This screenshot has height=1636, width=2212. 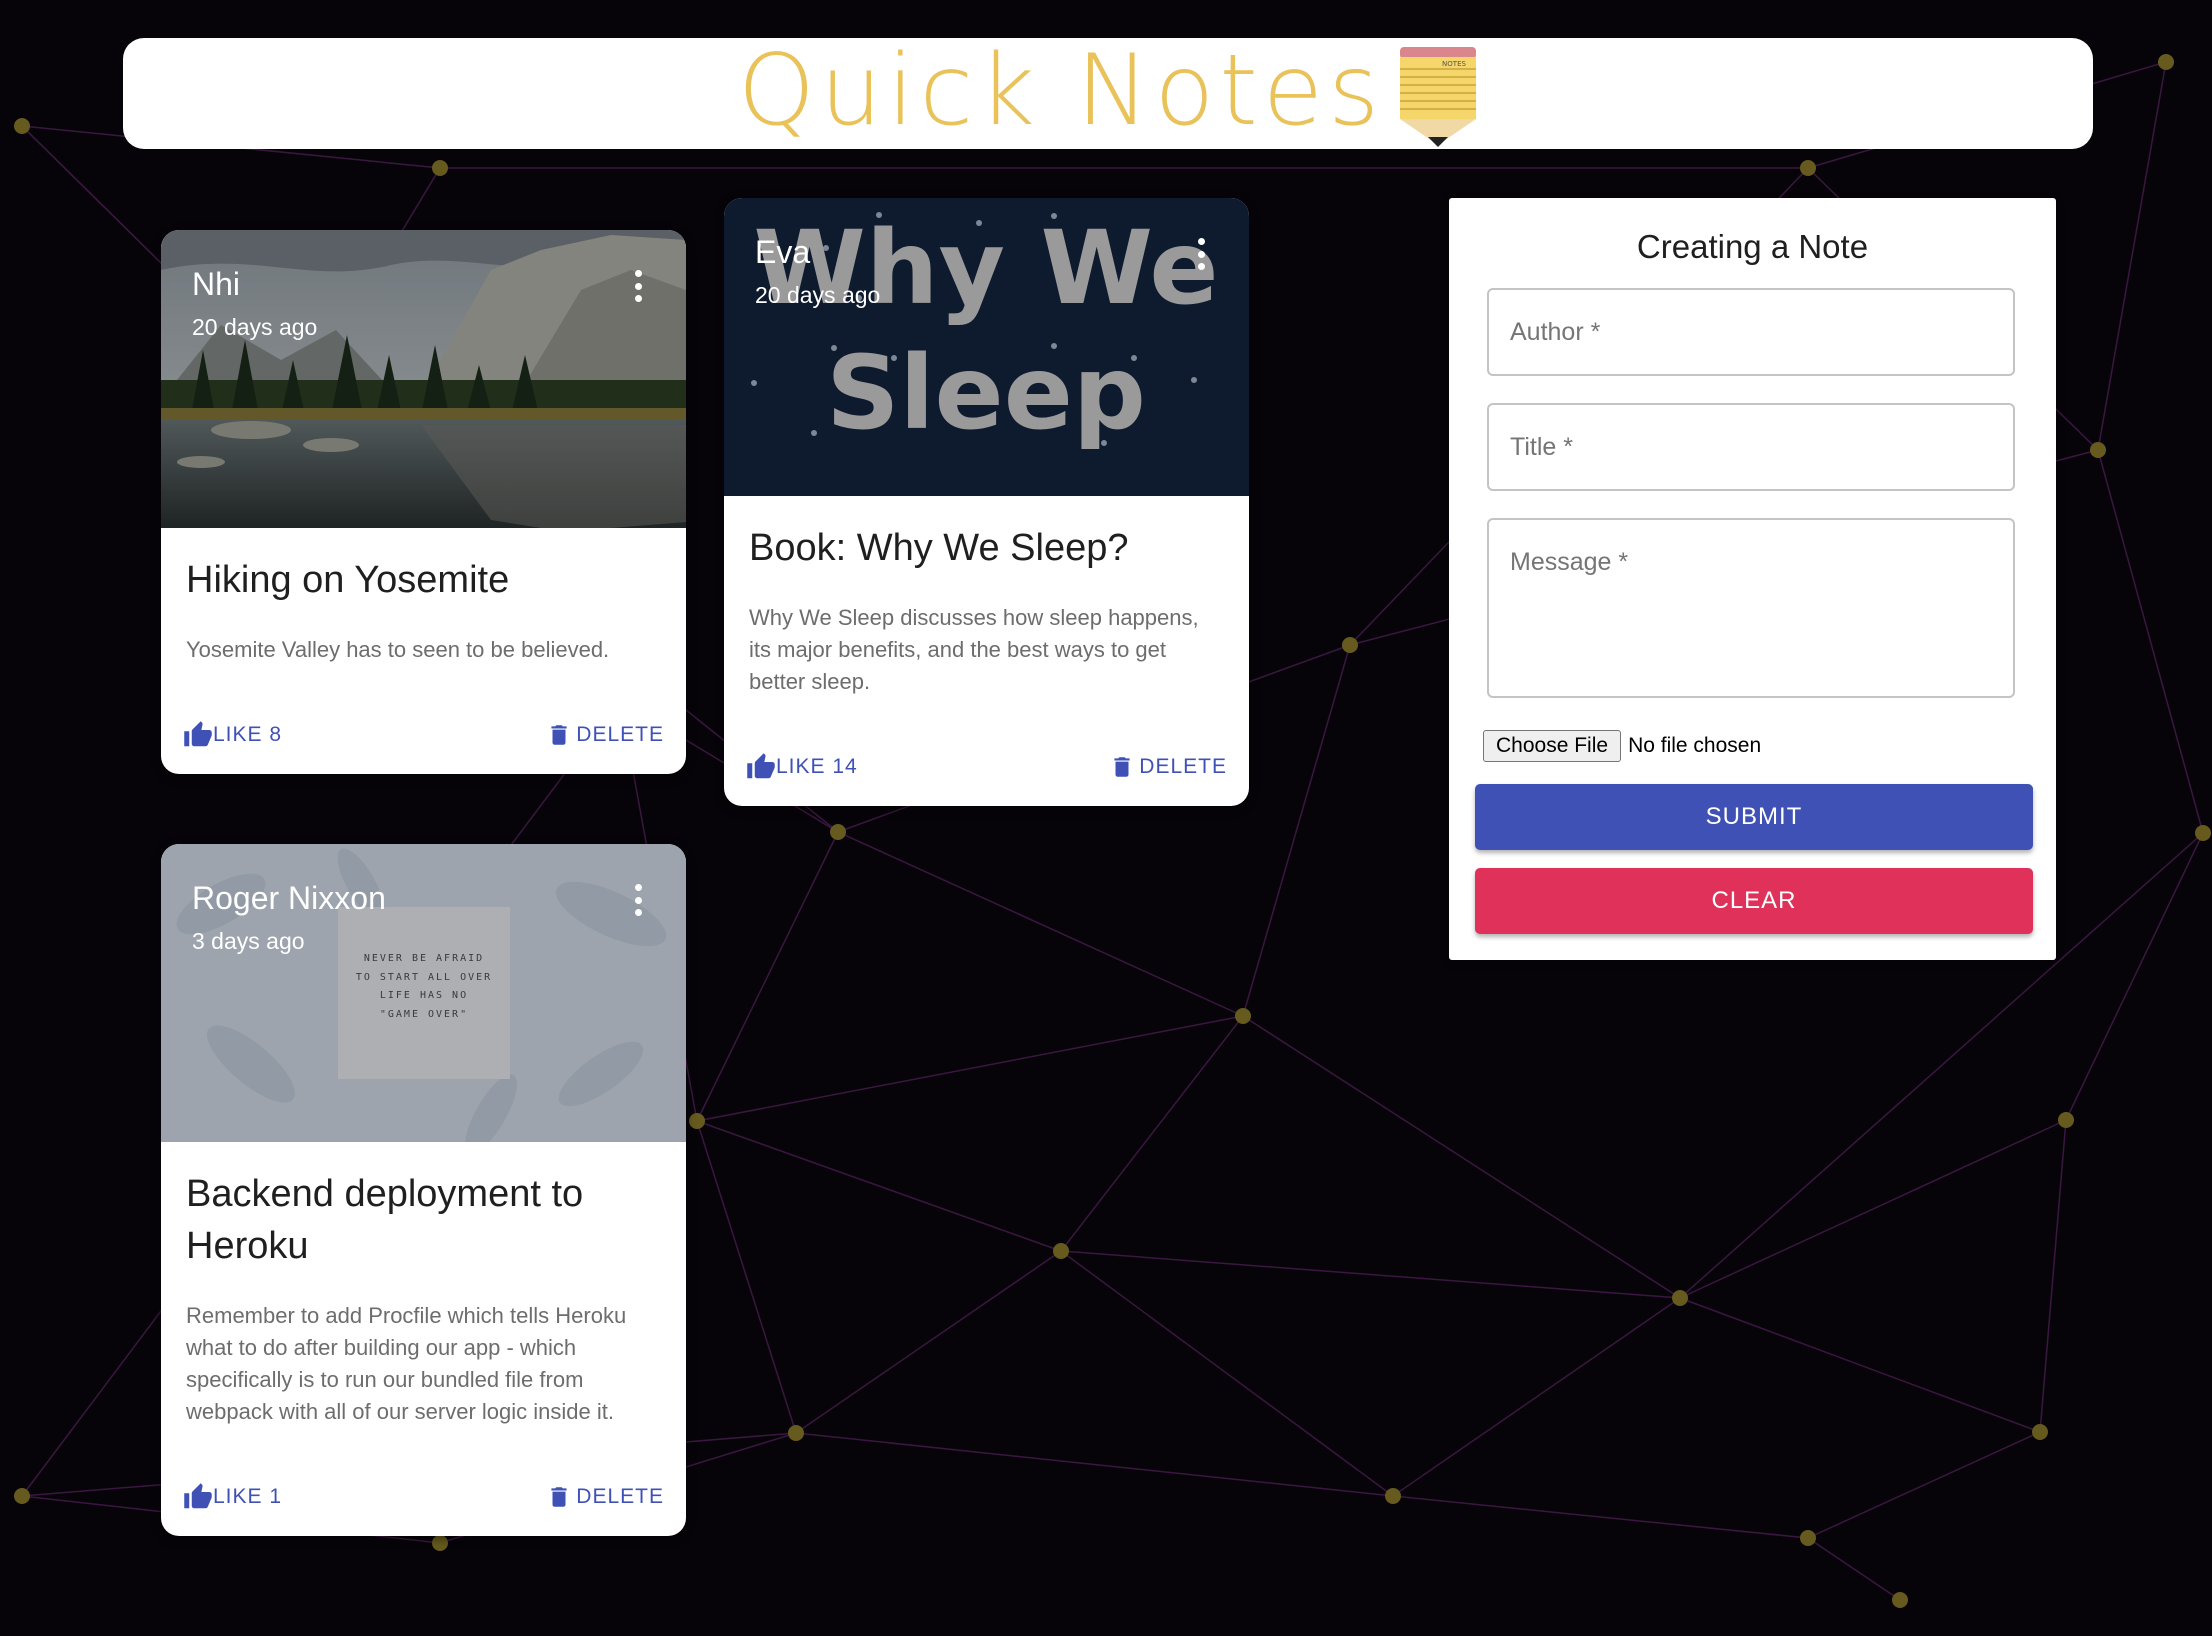 I want to click on like-button: LIKE 1, so click(x=232, y=1497).